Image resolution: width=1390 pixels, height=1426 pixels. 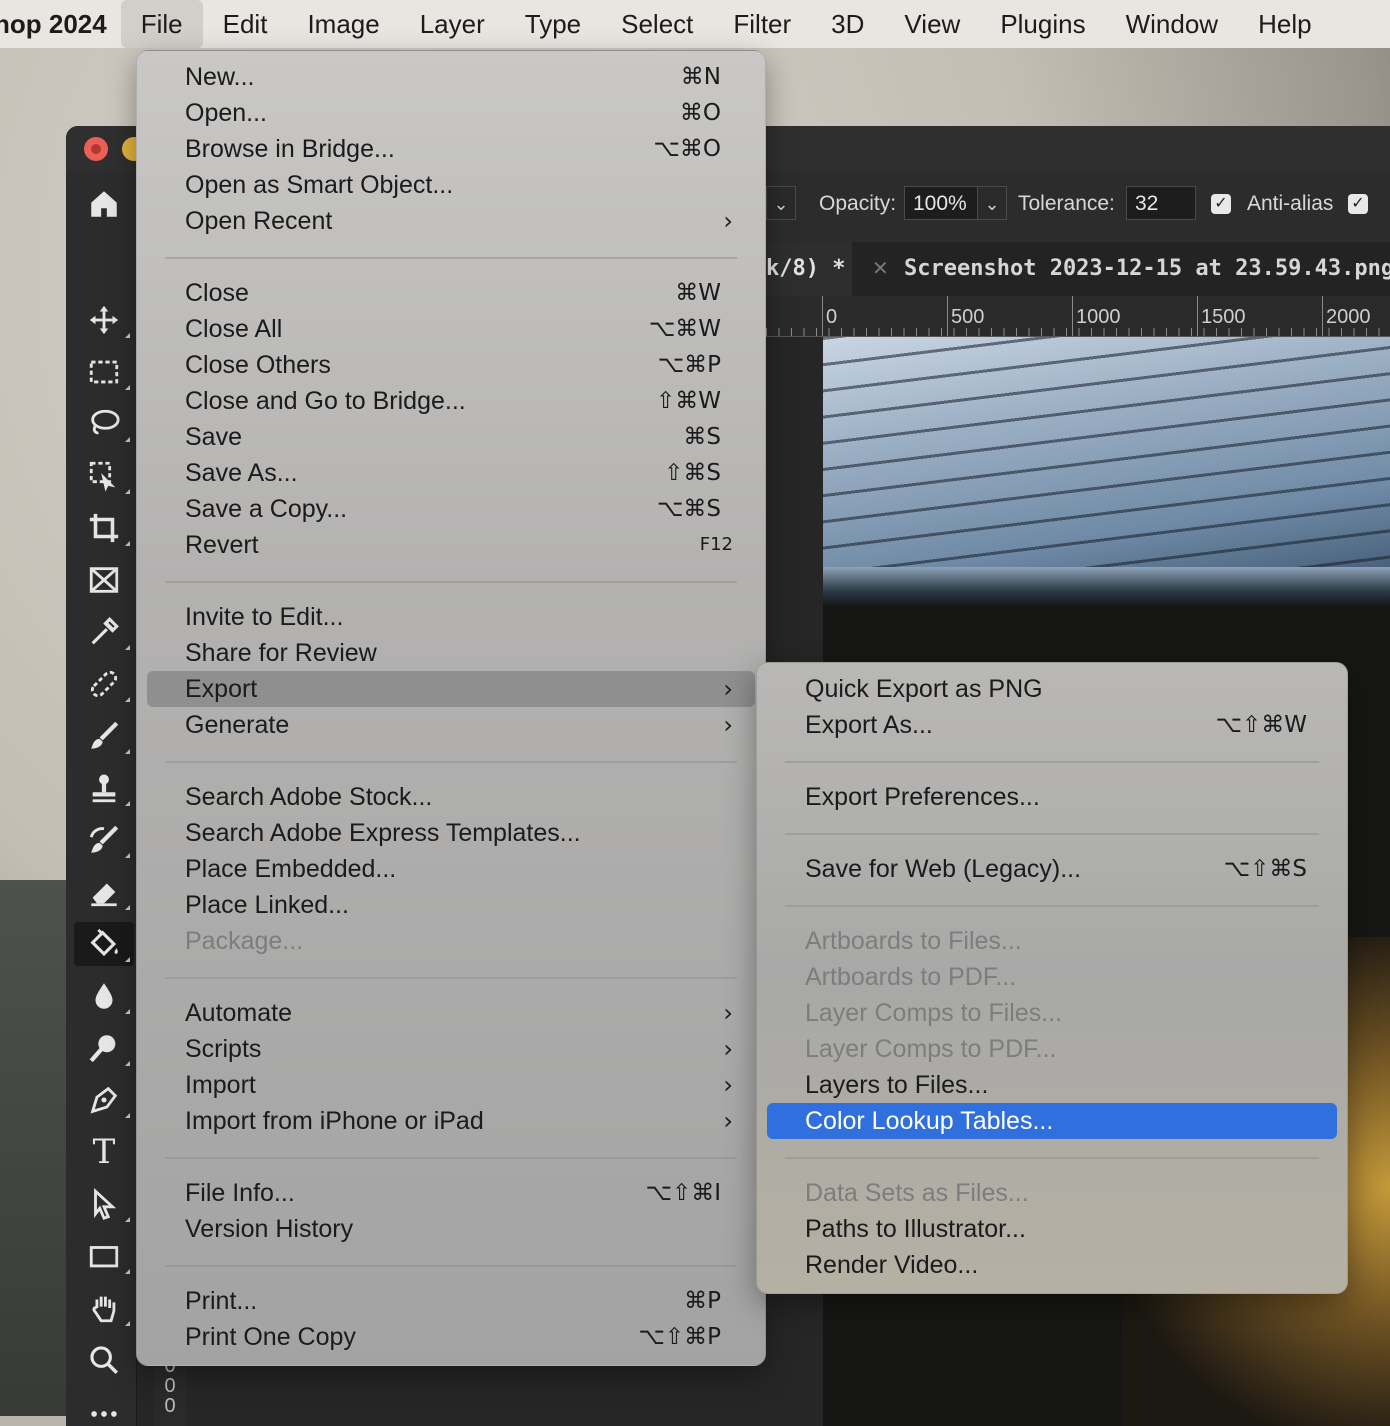 What do you see at coordinates (104, 476) in the screenshot?
I see `object-select-icon` at bounding box center [104, 476].